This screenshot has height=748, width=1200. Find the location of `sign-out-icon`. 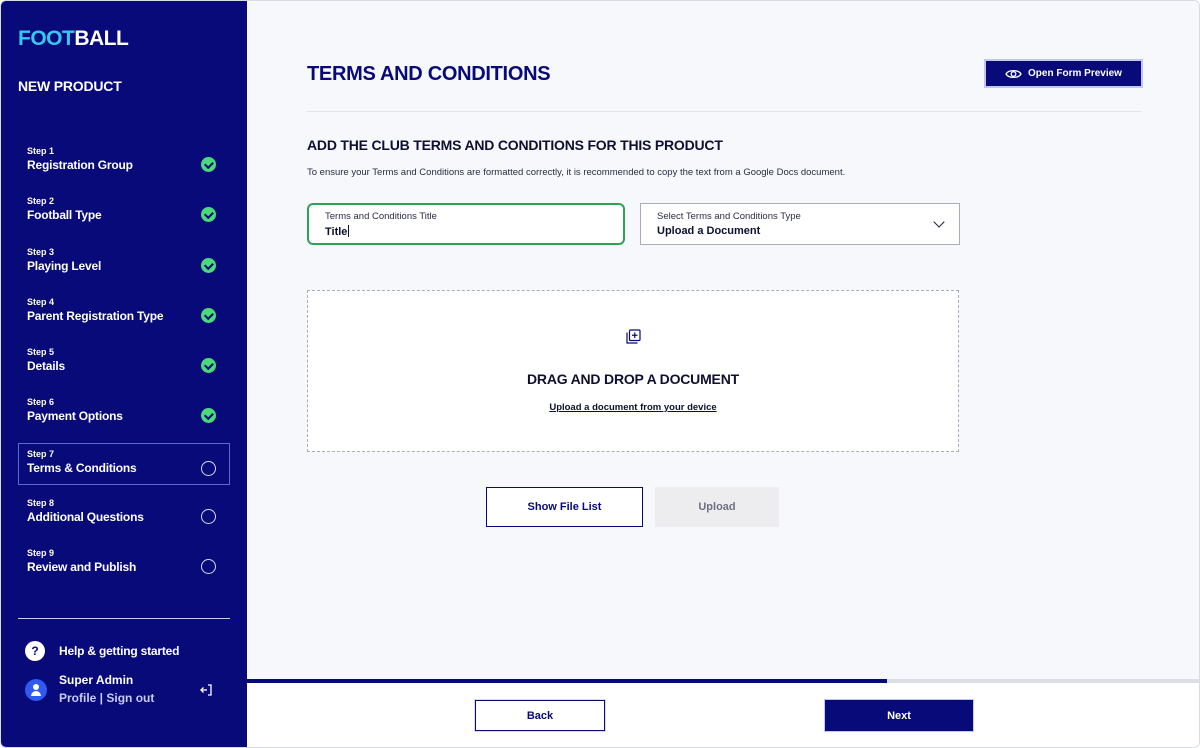

sign-out-icon is located at coordinates (206, 690).